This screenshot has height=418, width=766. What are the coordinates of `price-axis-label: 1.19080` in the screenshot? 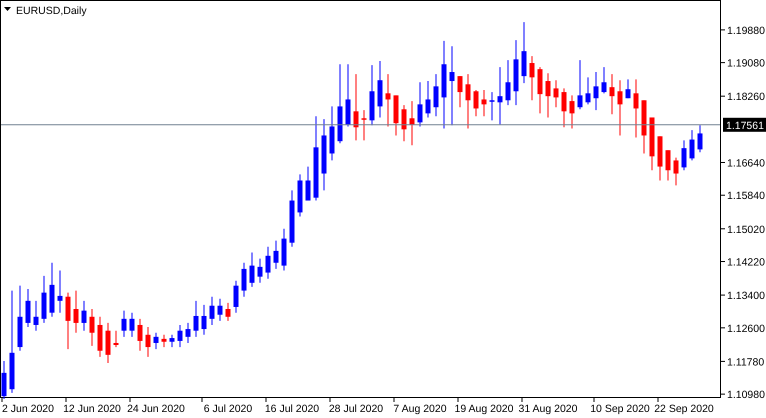 It's located at (746, 64).